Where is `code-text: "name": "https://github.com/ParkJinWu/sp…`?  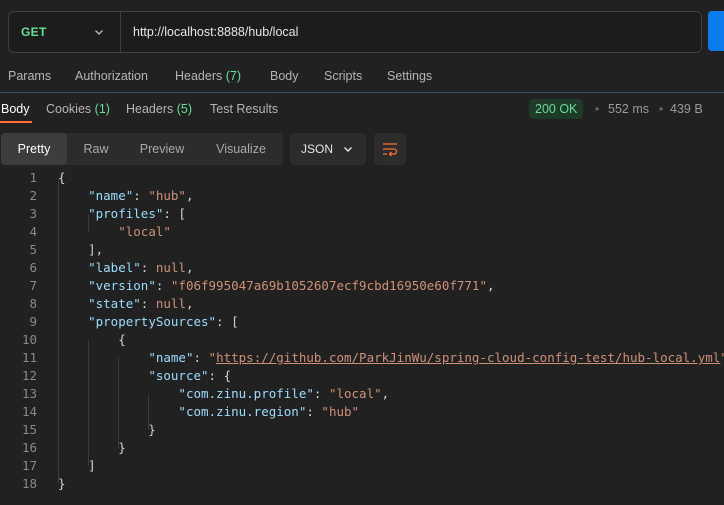 code-text: "name": "https://github.com/ParkJinWu/sp… is located at coordinates (391, 358).